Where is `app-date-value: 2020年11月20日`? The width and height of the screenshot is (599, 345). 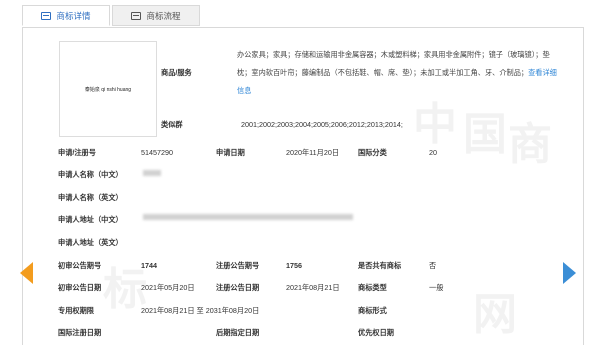
app-date-value: 2020年11月20日 is located at coordinates (313, 152).